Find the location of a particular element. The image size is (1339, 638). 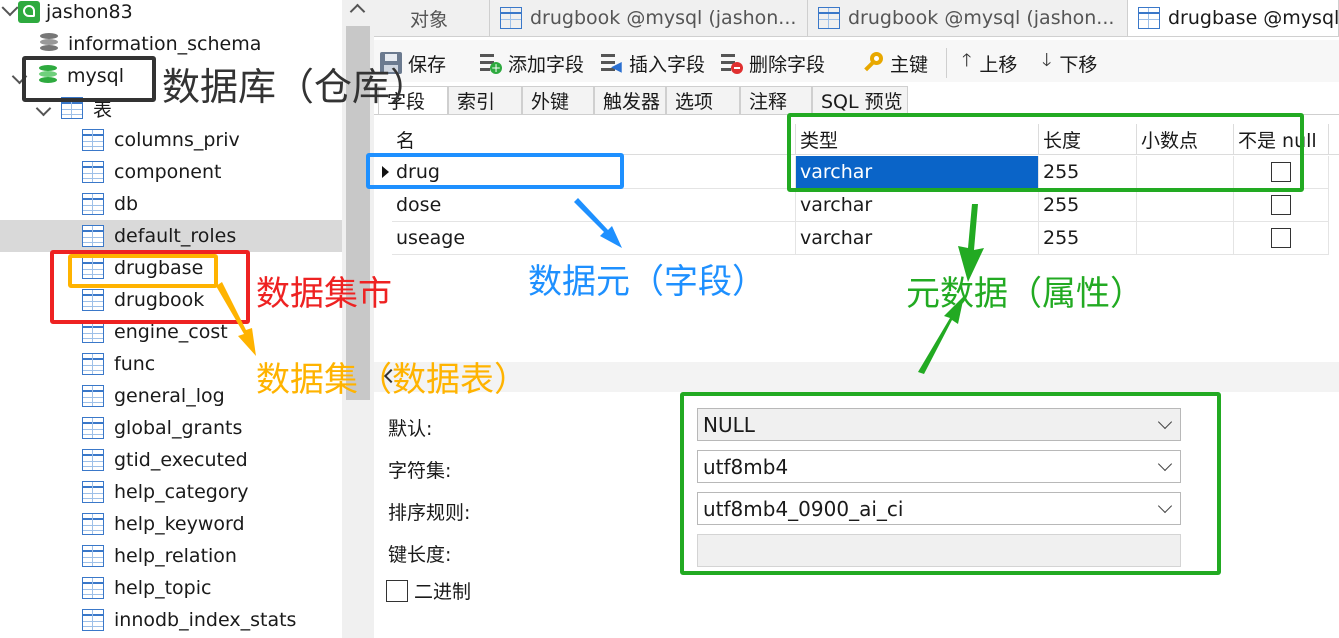

arrow-element-icon is located at coordinates (598, 223).